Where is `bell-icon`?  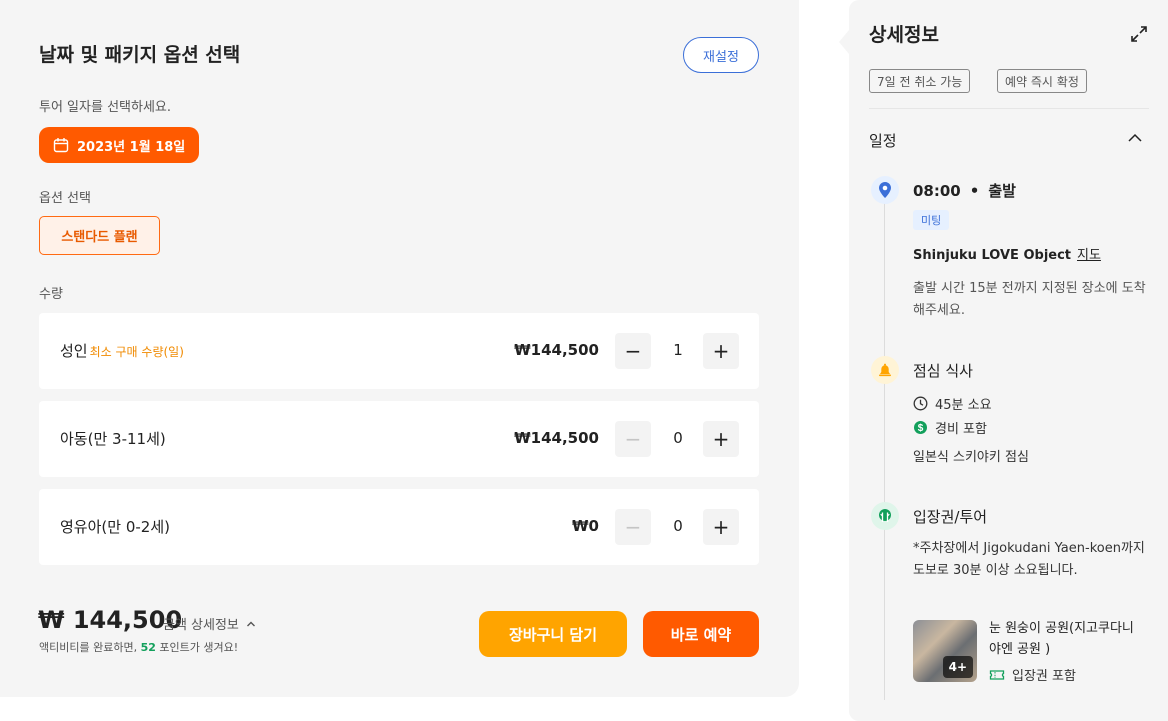 bell-icon is located at coordinates (885, 370).